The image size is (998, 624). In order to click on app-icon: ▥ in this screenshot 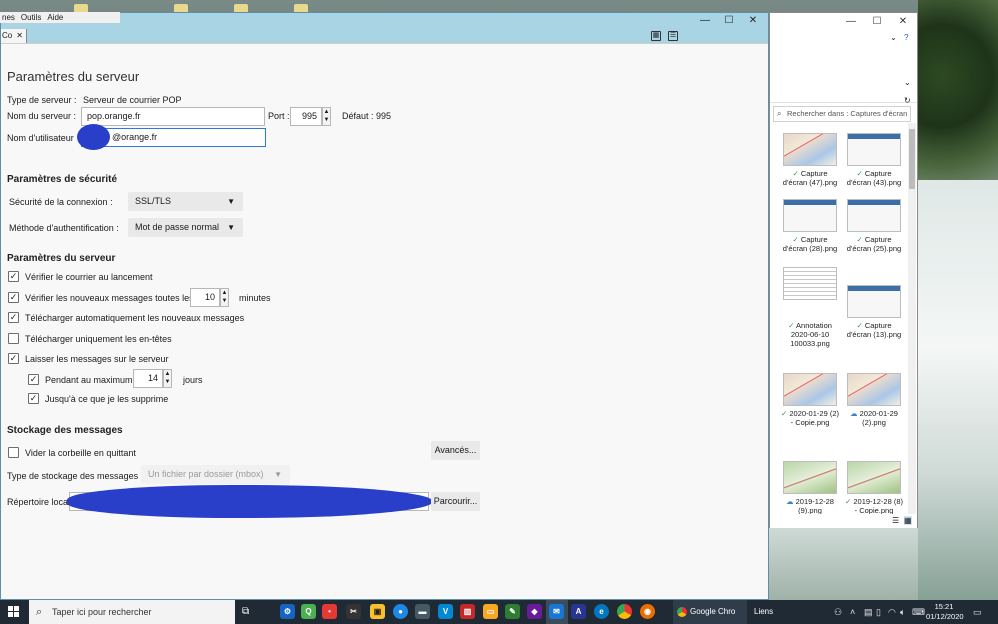, I will do `click(467, 611)`.